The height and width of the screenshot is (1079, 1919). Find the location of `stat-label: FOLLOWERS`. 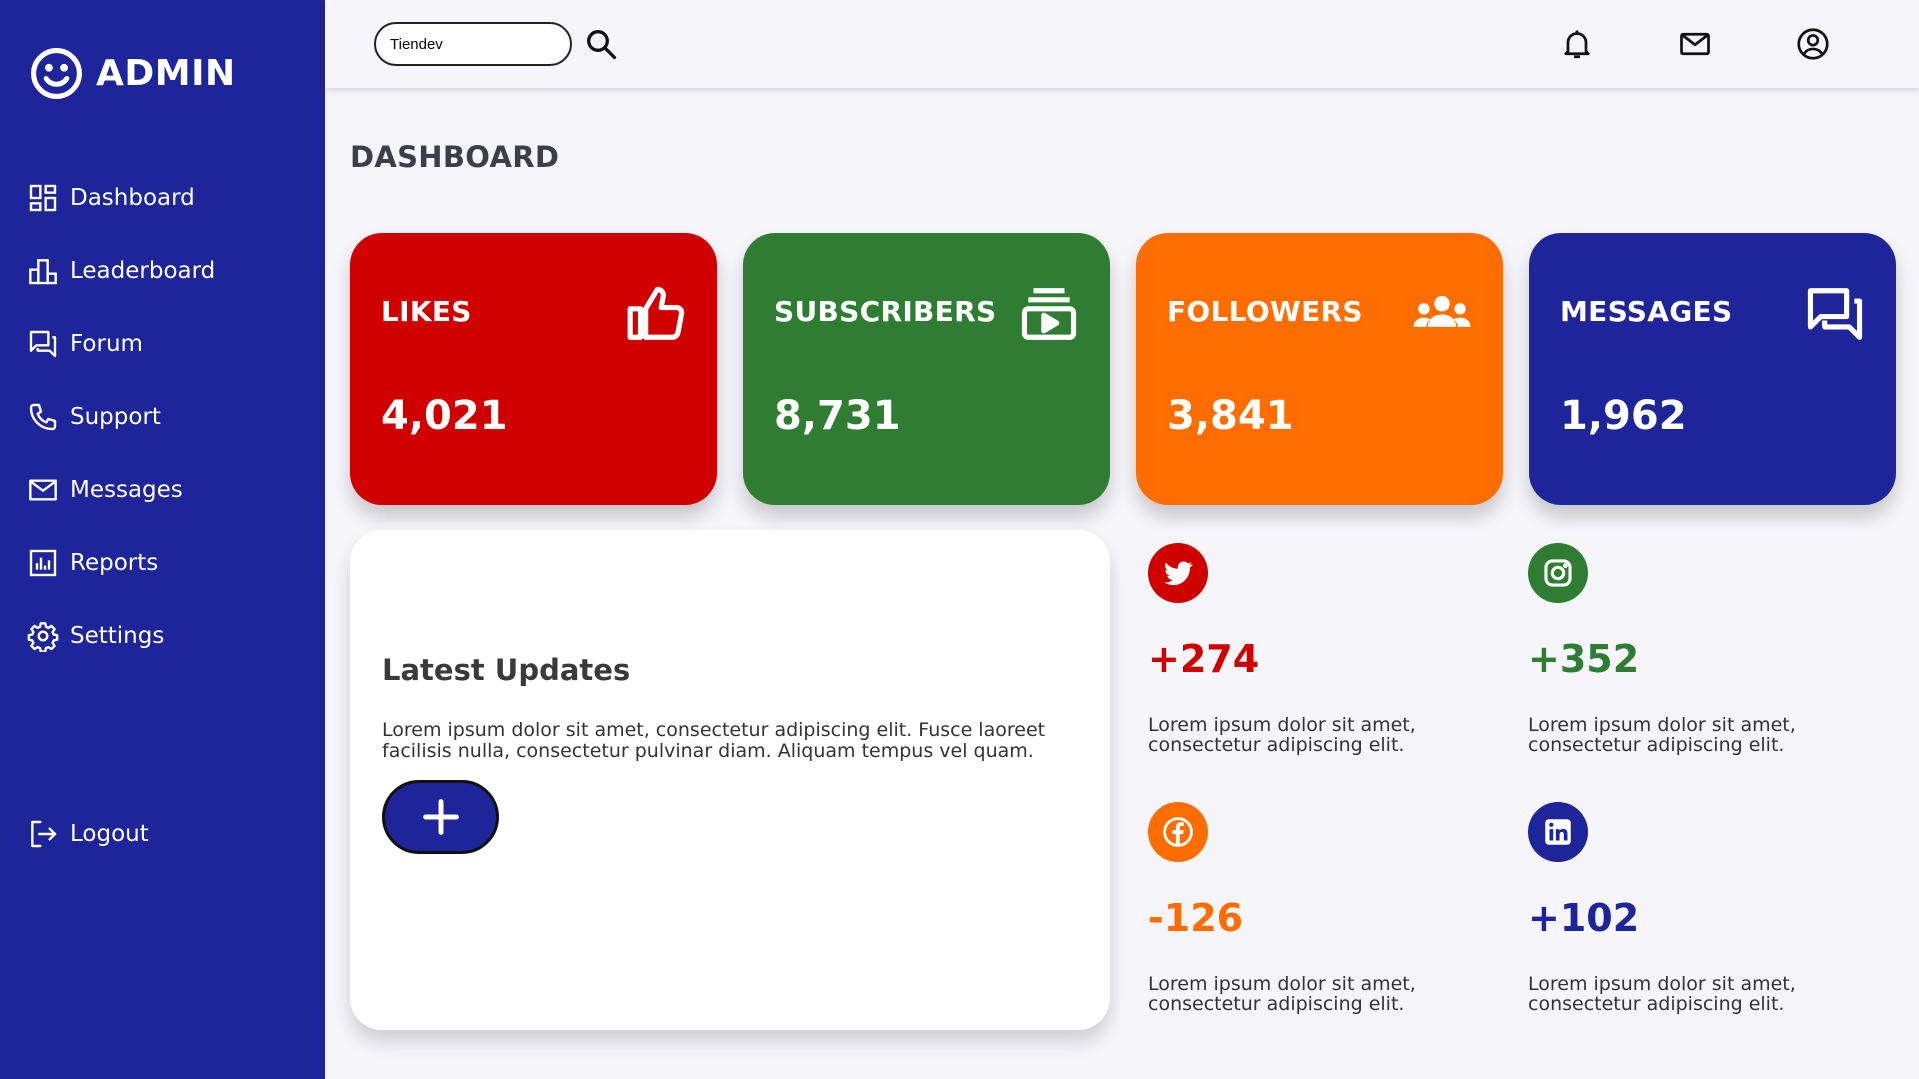

stat-label: FOLLOWERS is located at coordinates (1265, 311).